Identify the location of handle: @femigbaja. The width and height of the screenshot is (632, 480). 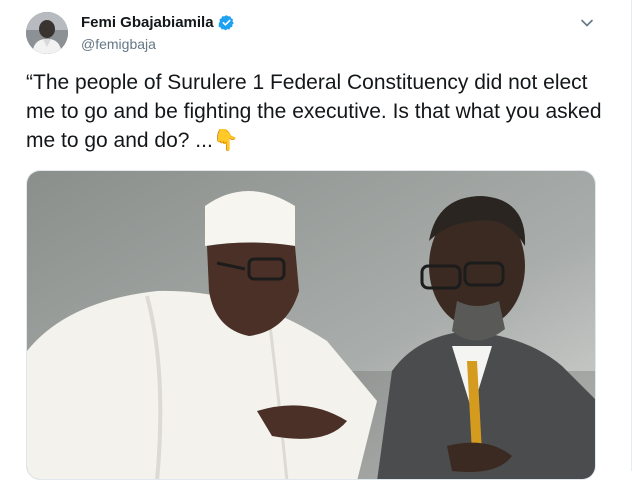
(118, 44).